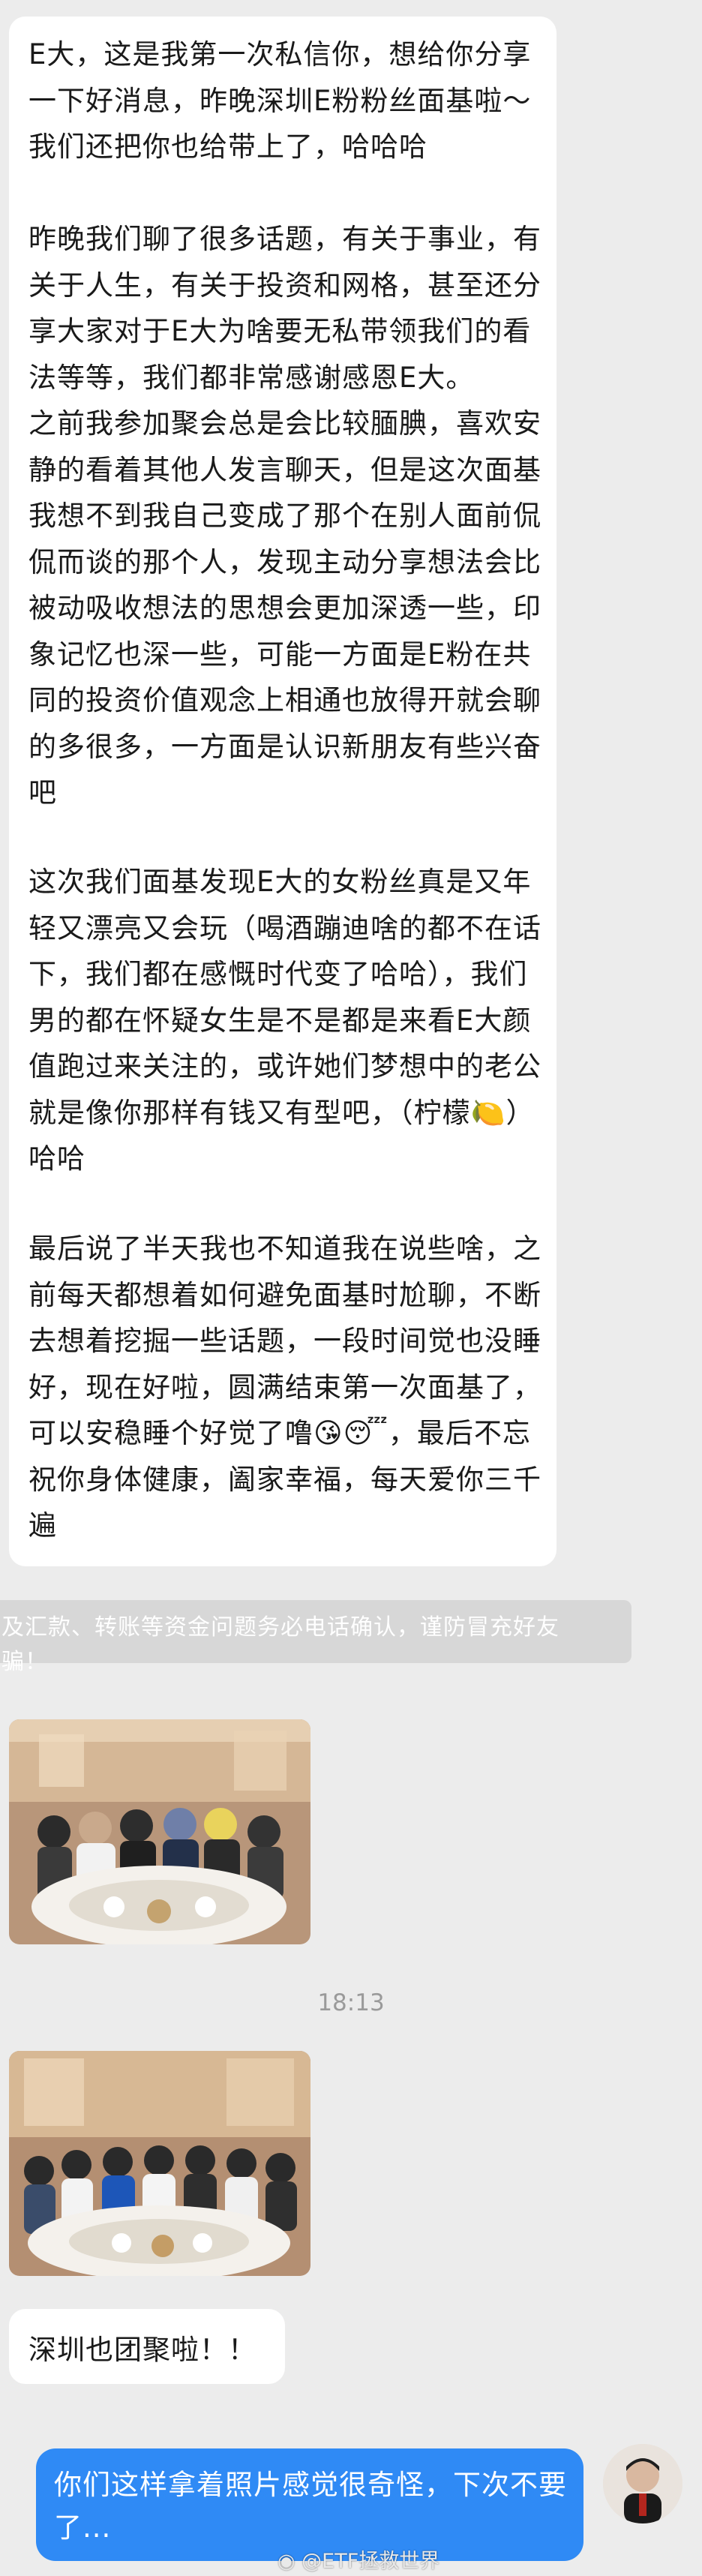  I want to click on avatar, so click(642, 2483).